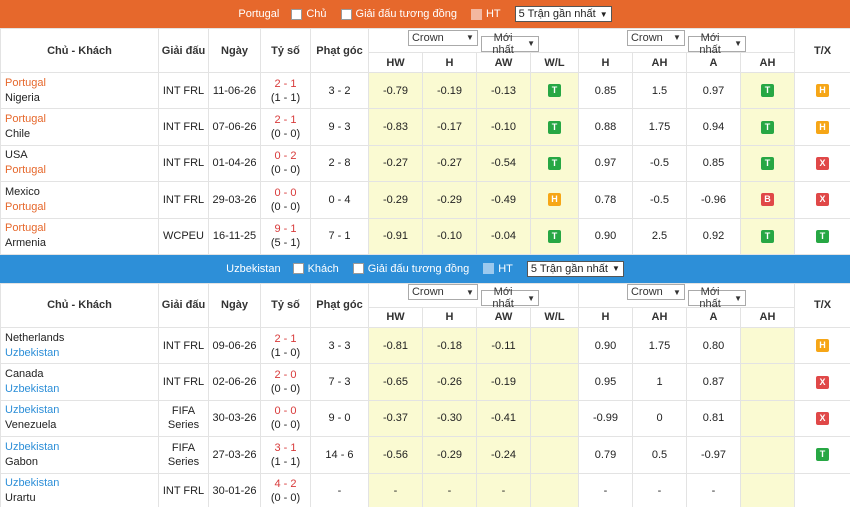 Image resolution: width=850 pixels, height=507 pixels. What do you see at coordinates (822, 455) in the screenshot?
I see `result-tx: T` at bounding box center [822, 455].